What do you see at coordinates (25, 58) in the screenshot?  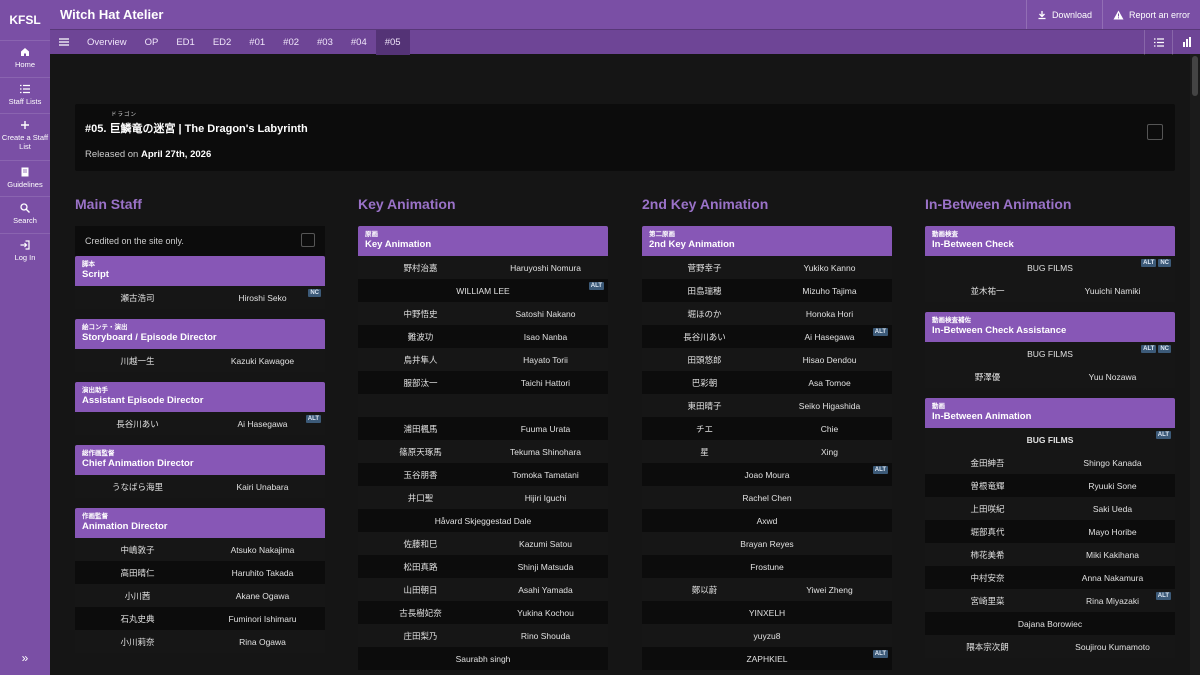 I see `sidebar-item-home: Home` at bounding box center [25, 58].